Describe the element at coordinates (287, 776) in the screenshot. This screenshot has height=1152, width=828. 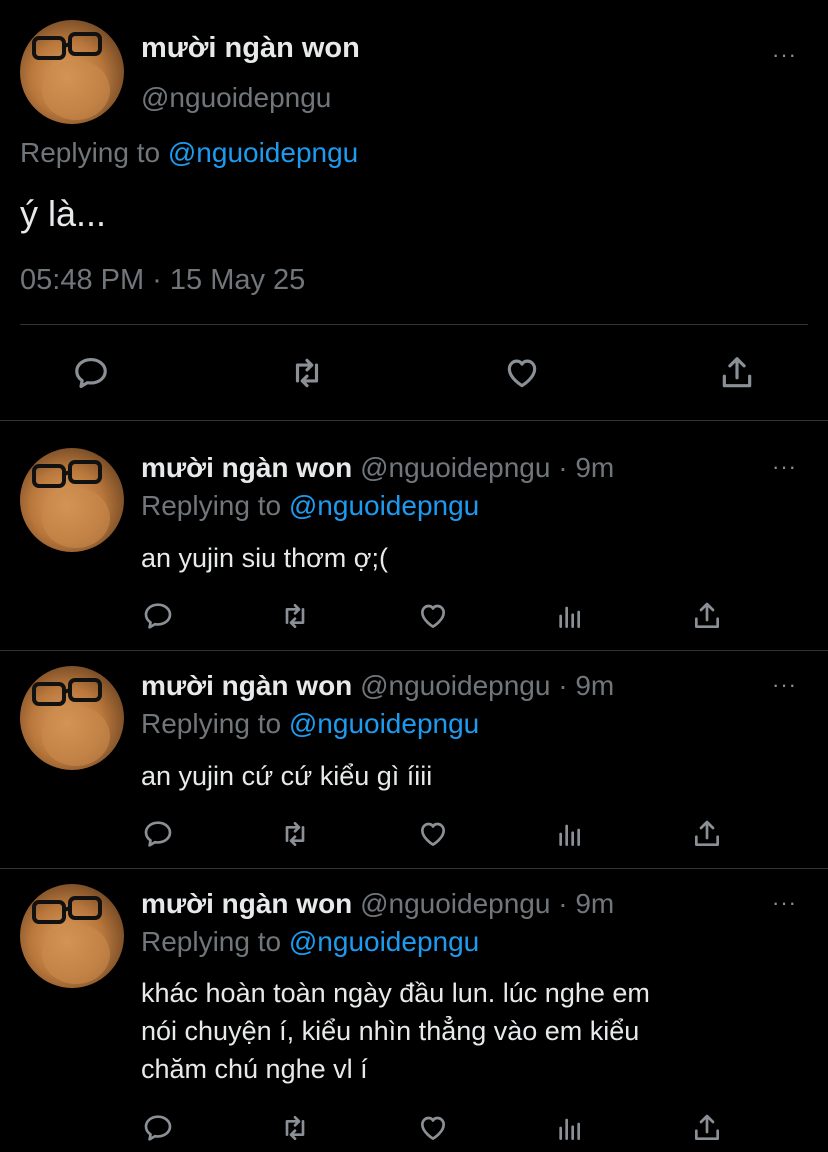
I see `tweet-text: an yujin cứ cứ kiểu gì íiii` at that location.